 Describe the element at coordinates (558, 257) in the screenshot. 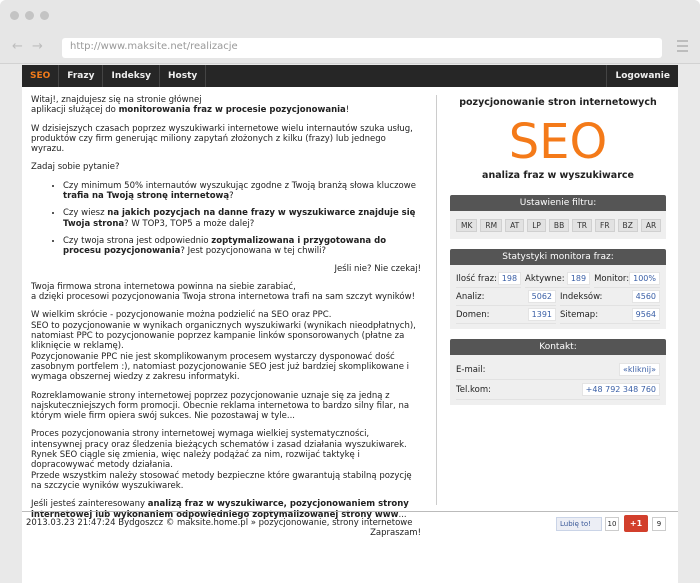

I see `stats-title: Statystyki monitora fraz:` at that location.